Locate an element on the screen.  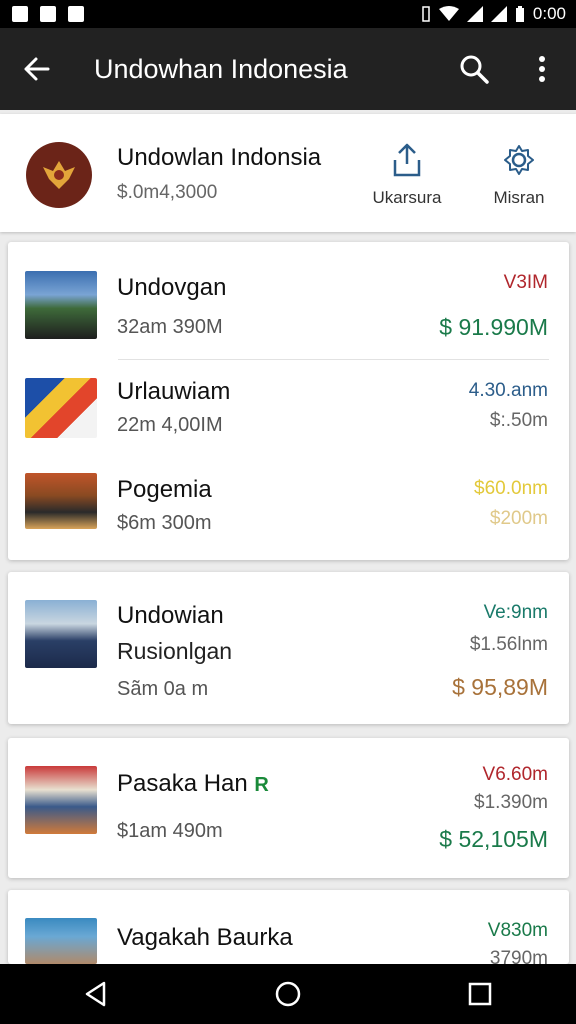
listing-name: Pasaka Han R is located at coordinates (193, 783).